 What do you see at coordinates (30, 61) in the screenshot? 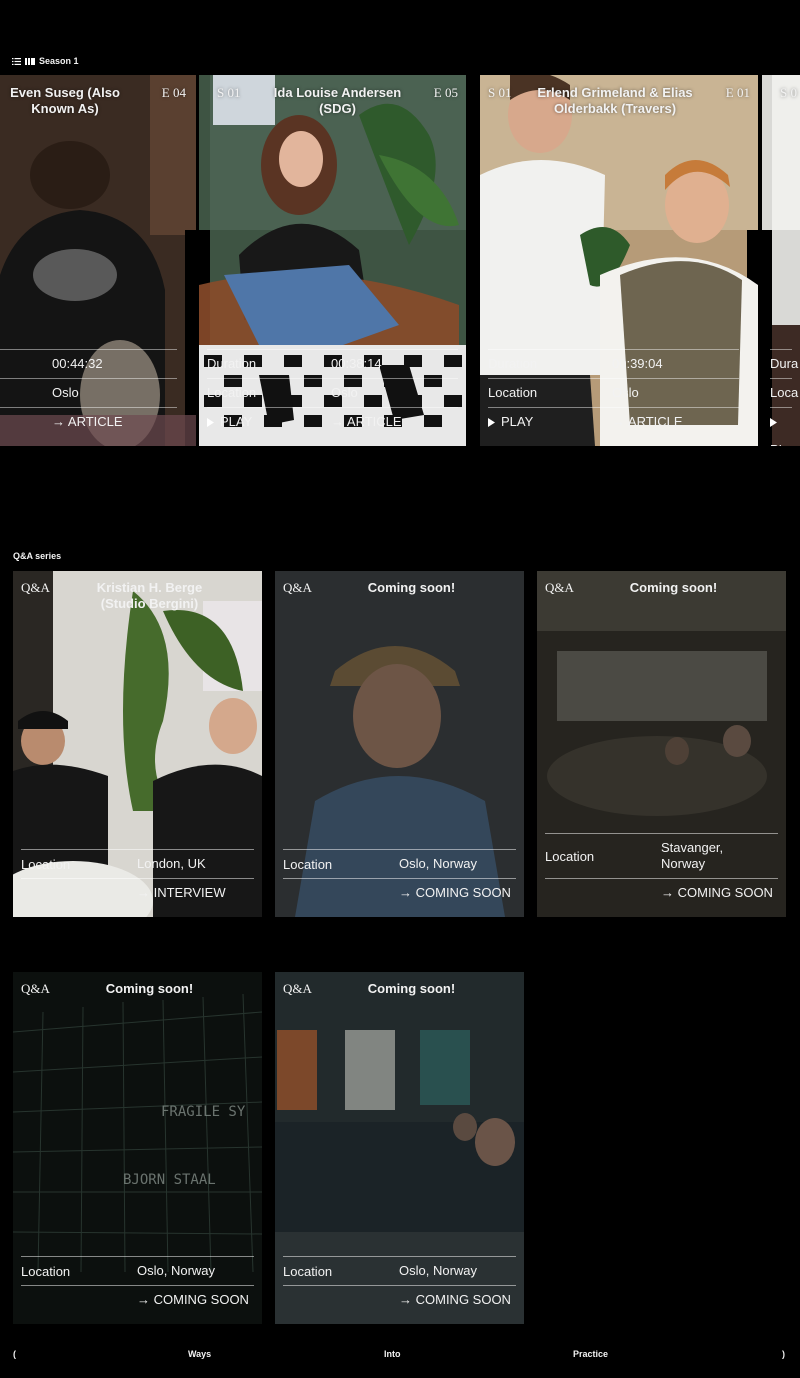
I see `grid-icon` at bounding box center [30, 61].